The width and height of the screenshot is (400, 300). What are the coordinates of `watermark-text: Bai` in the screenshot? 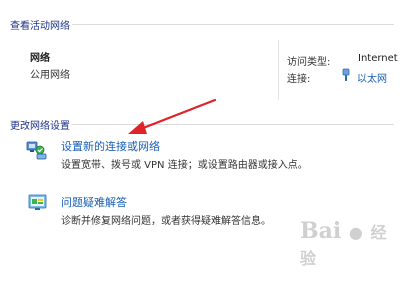 It's located at (321, 231).